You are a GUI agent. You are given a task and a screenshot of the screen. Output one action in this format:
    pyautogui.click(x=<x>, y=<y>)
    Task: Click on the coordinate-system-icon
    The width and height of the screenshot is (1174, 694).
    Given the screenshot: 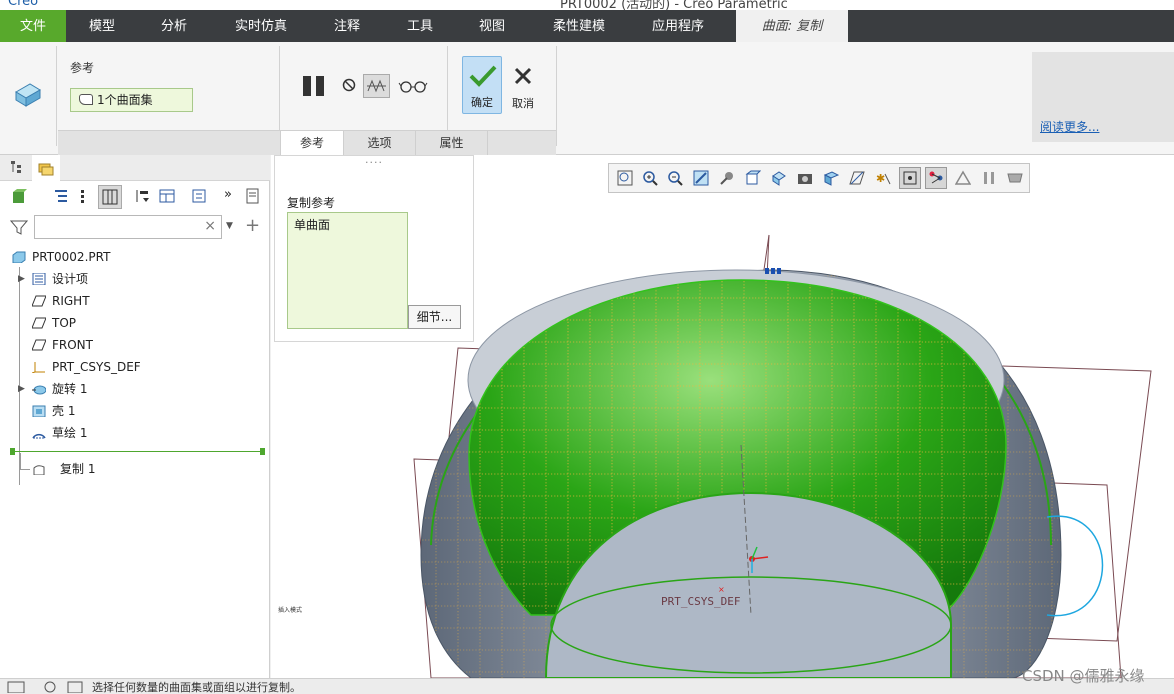 What is the action you would take?
    pyautogui.click(x=38, y=367)
    